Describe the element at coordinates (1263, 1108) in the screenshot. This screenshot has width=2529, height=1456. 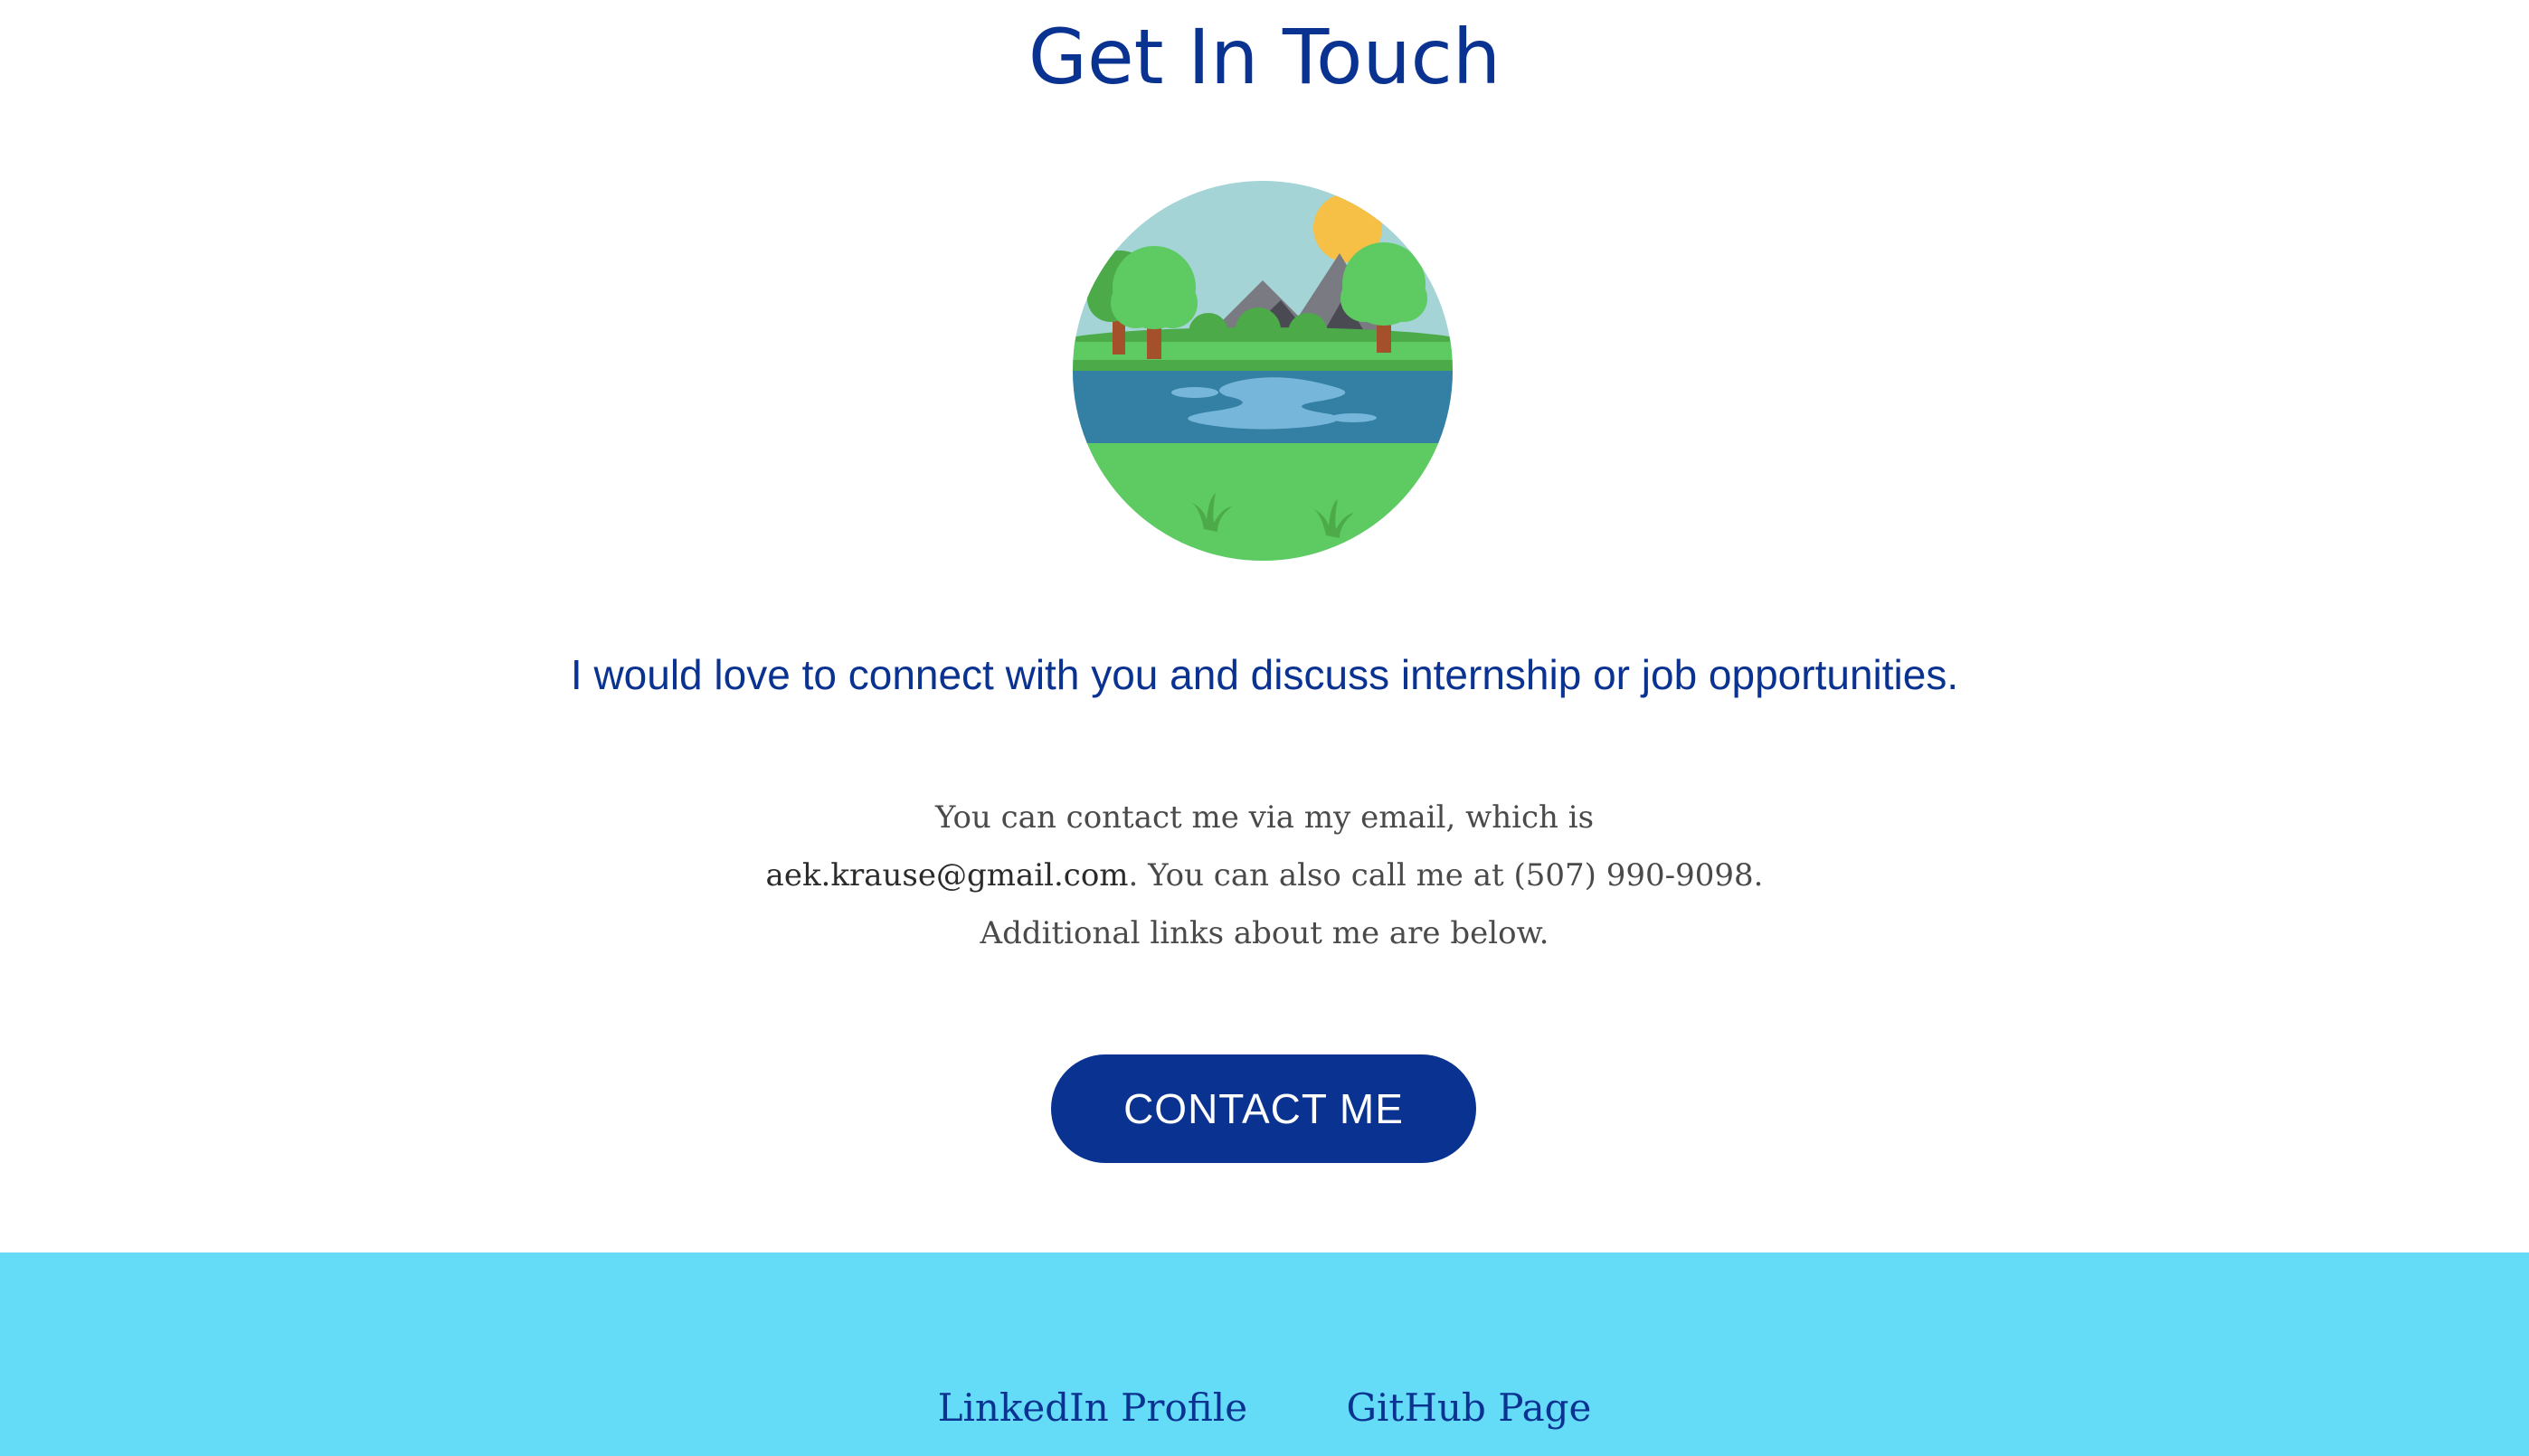
I see `contact-me-button: CONTACT ME` at that location.